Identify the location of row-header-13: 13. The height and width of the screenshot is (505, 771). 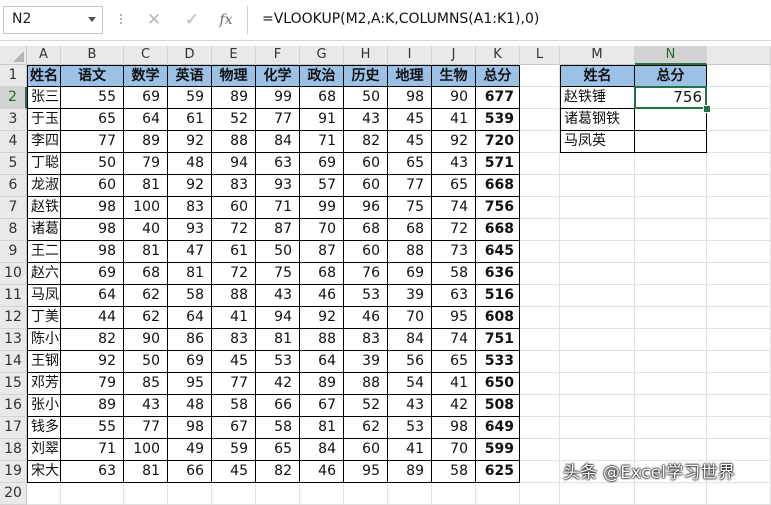
(13, 340).